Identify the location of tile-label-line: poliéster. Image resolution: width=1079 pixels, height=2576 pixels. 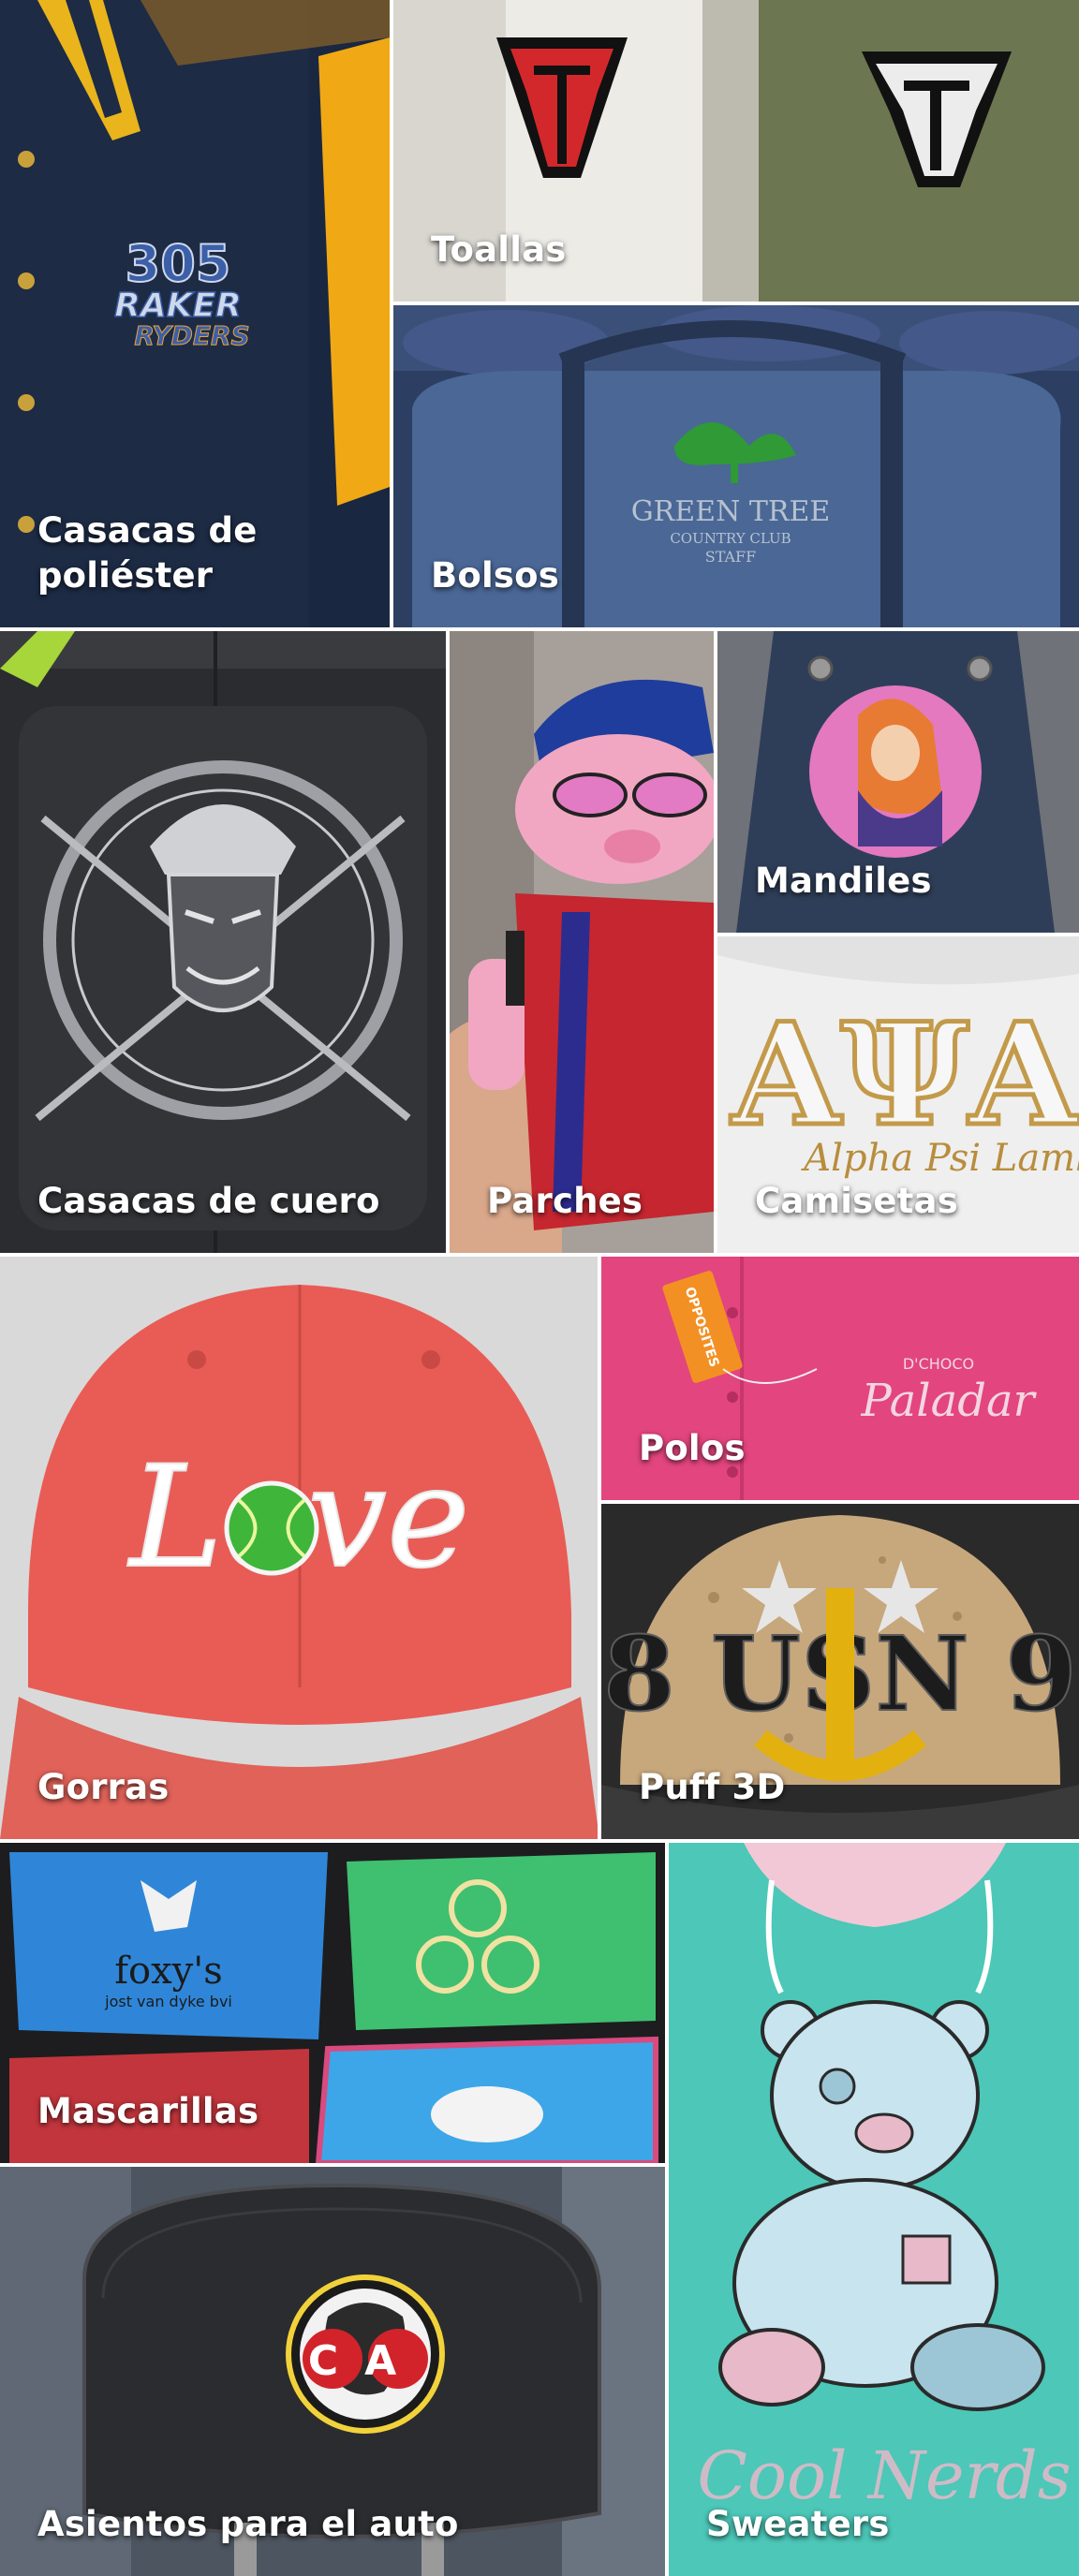
(125, 575).